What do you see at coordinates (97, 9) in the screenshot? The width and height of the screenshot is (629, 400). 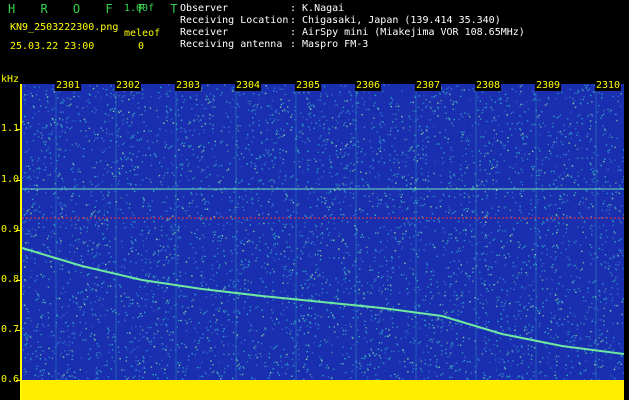 I see `app-brand: H R O F F T` at bounding box center [97, 9].